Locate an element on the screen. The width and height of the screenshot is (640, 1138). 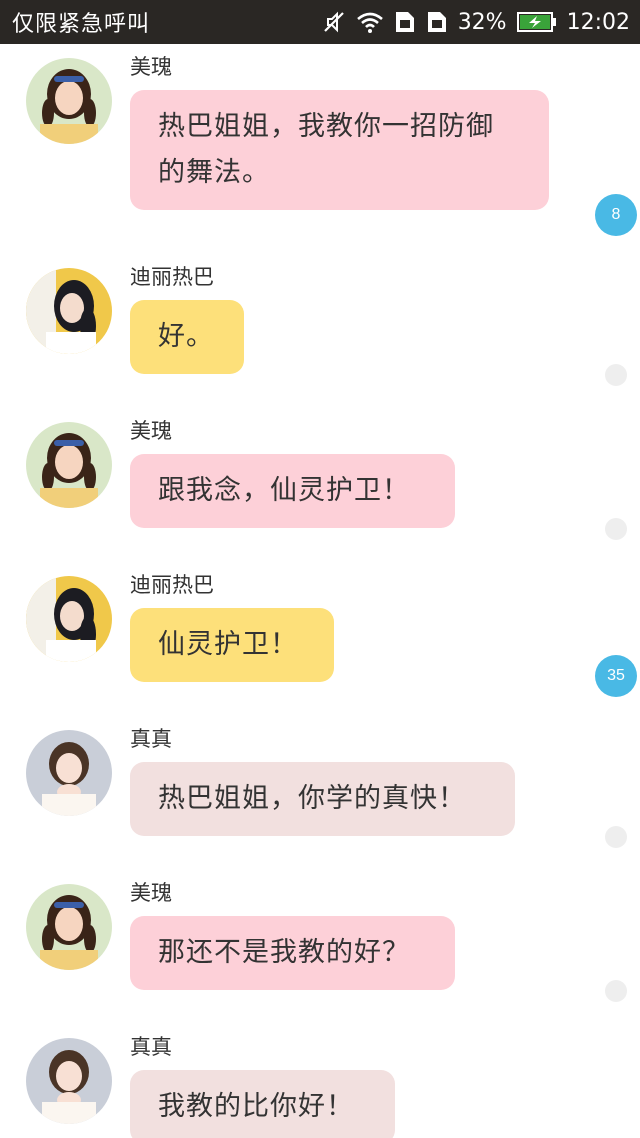
status-icons: 32% 12:02 is located at coordinates (476, 22).